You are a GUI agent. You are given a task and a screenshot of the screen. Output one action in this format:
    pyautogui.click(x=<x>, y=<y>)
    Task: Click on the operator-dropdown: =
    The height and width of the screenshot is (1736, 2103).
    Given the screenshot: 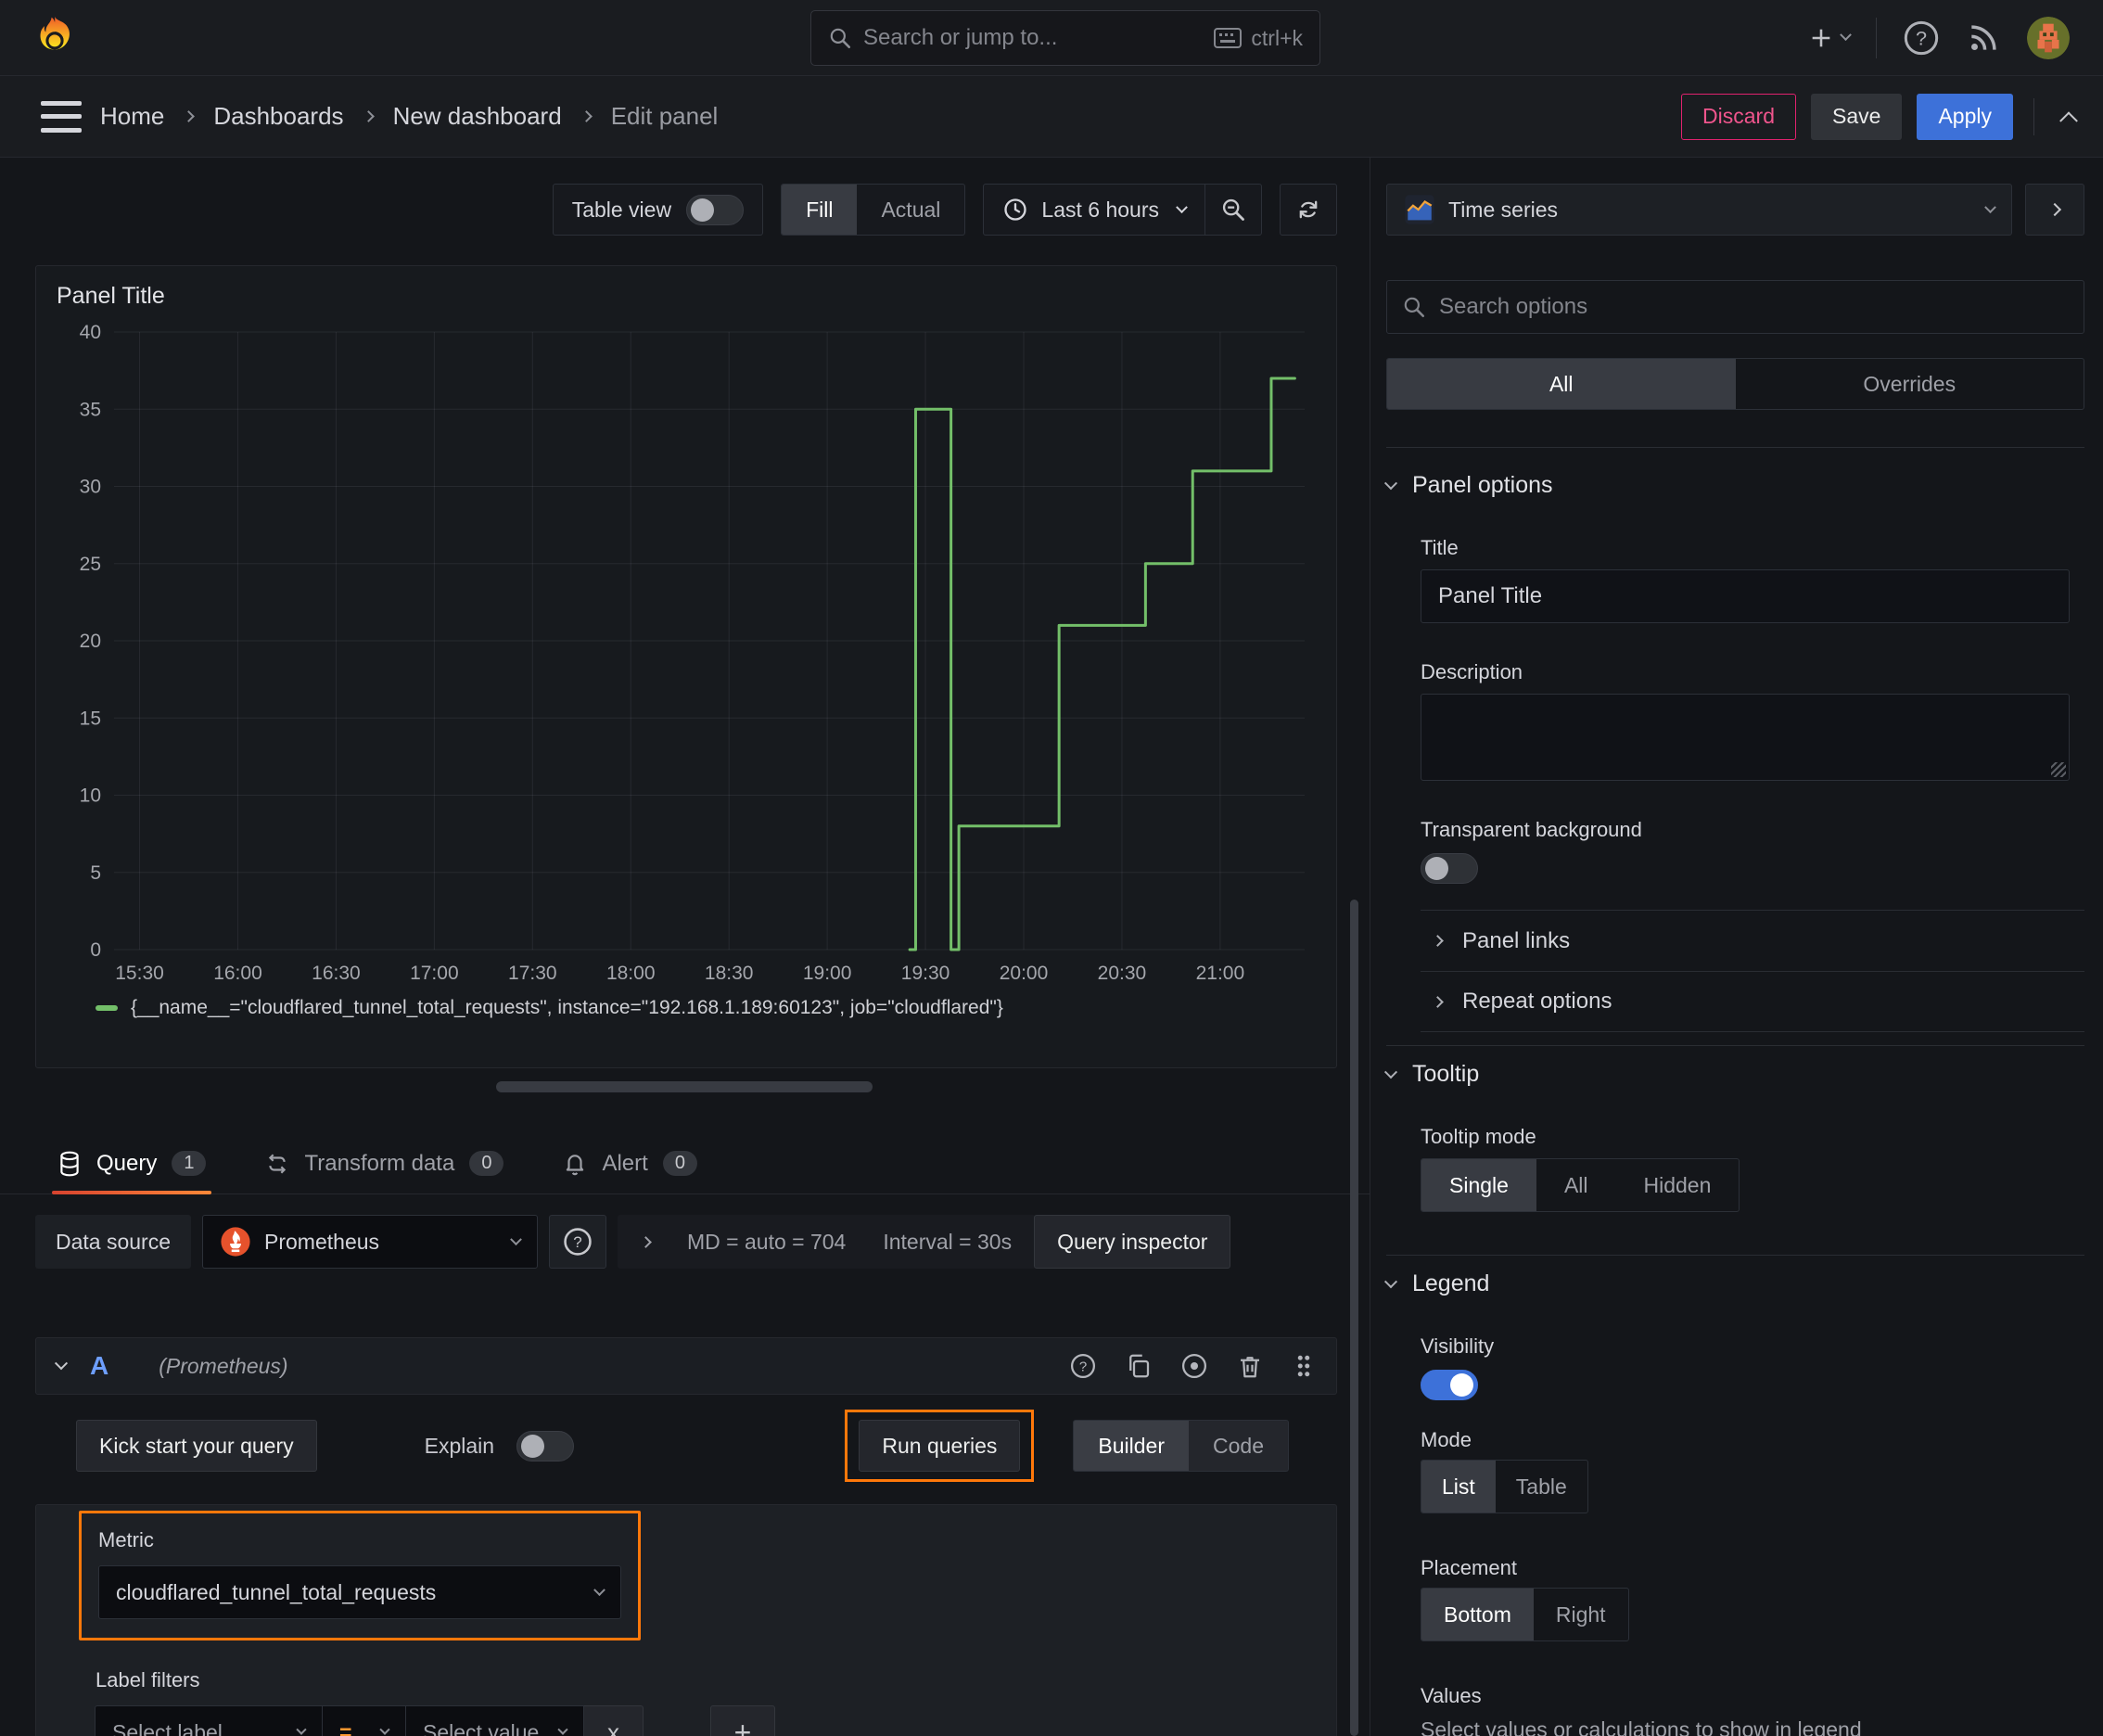 What is the action you would take?
    pyautogui.click(x=364, y=1720)
    